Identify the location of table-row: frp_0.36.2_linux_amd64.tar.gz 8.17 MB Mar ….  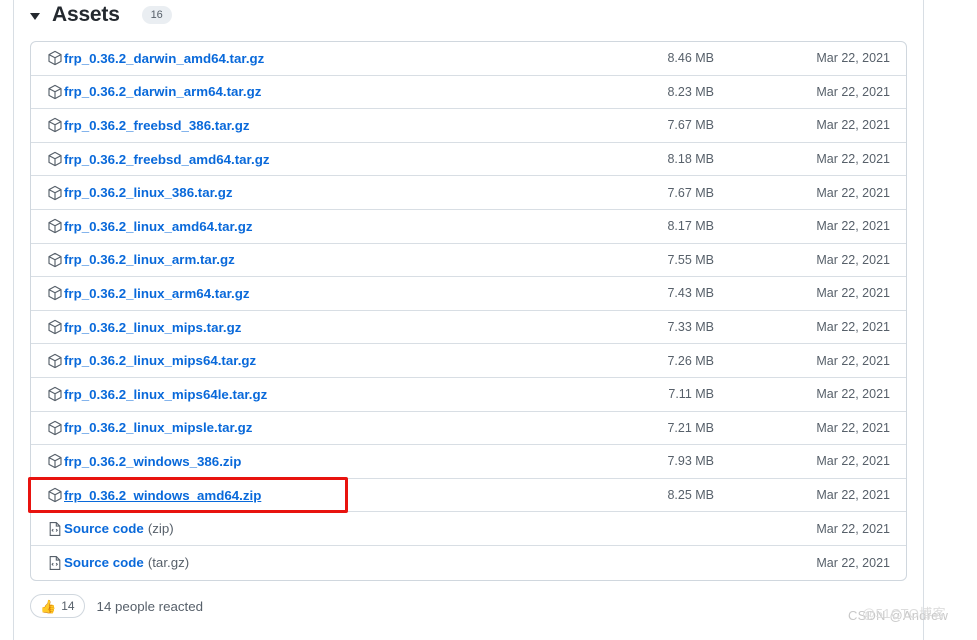
(468, 227).